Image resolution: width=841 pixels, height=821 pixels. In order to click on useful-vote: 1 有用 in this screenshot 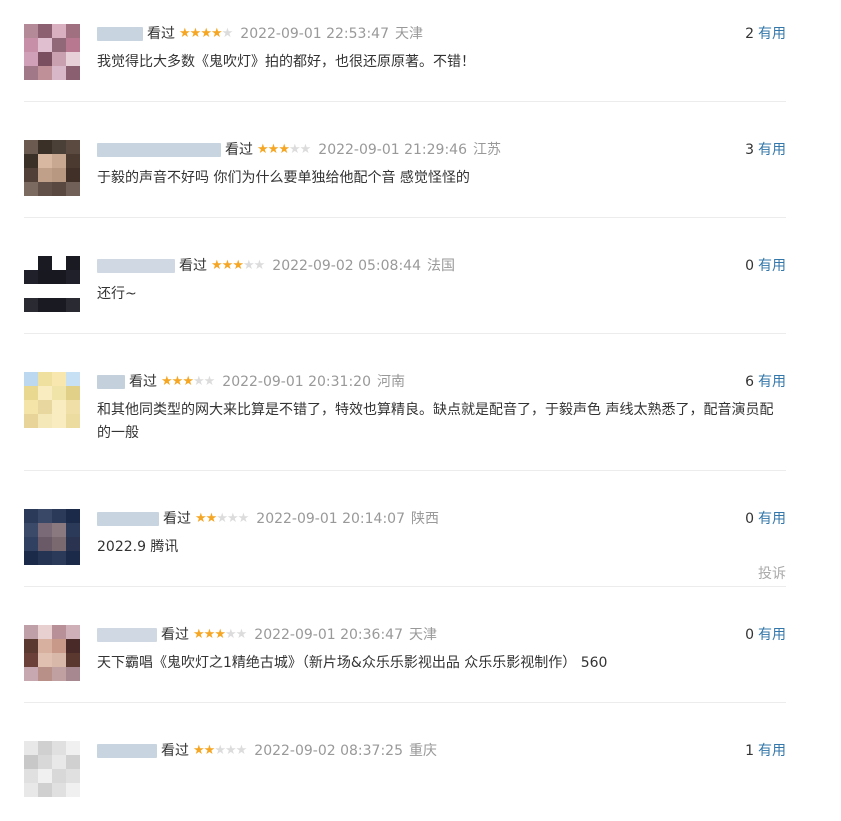, I will do `click(765, 751)`.